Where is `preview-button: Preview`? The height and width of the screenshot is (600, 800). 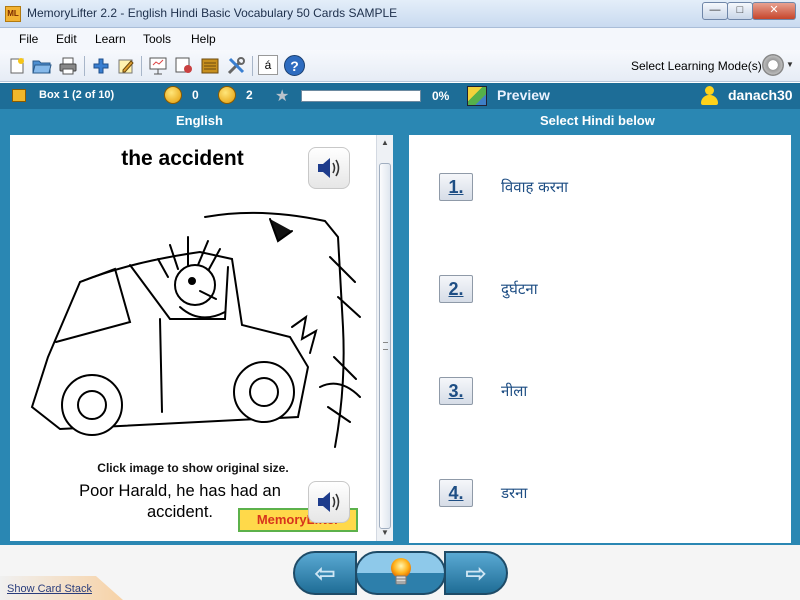 preview-button: Preview is located at coordinates (523, 95).